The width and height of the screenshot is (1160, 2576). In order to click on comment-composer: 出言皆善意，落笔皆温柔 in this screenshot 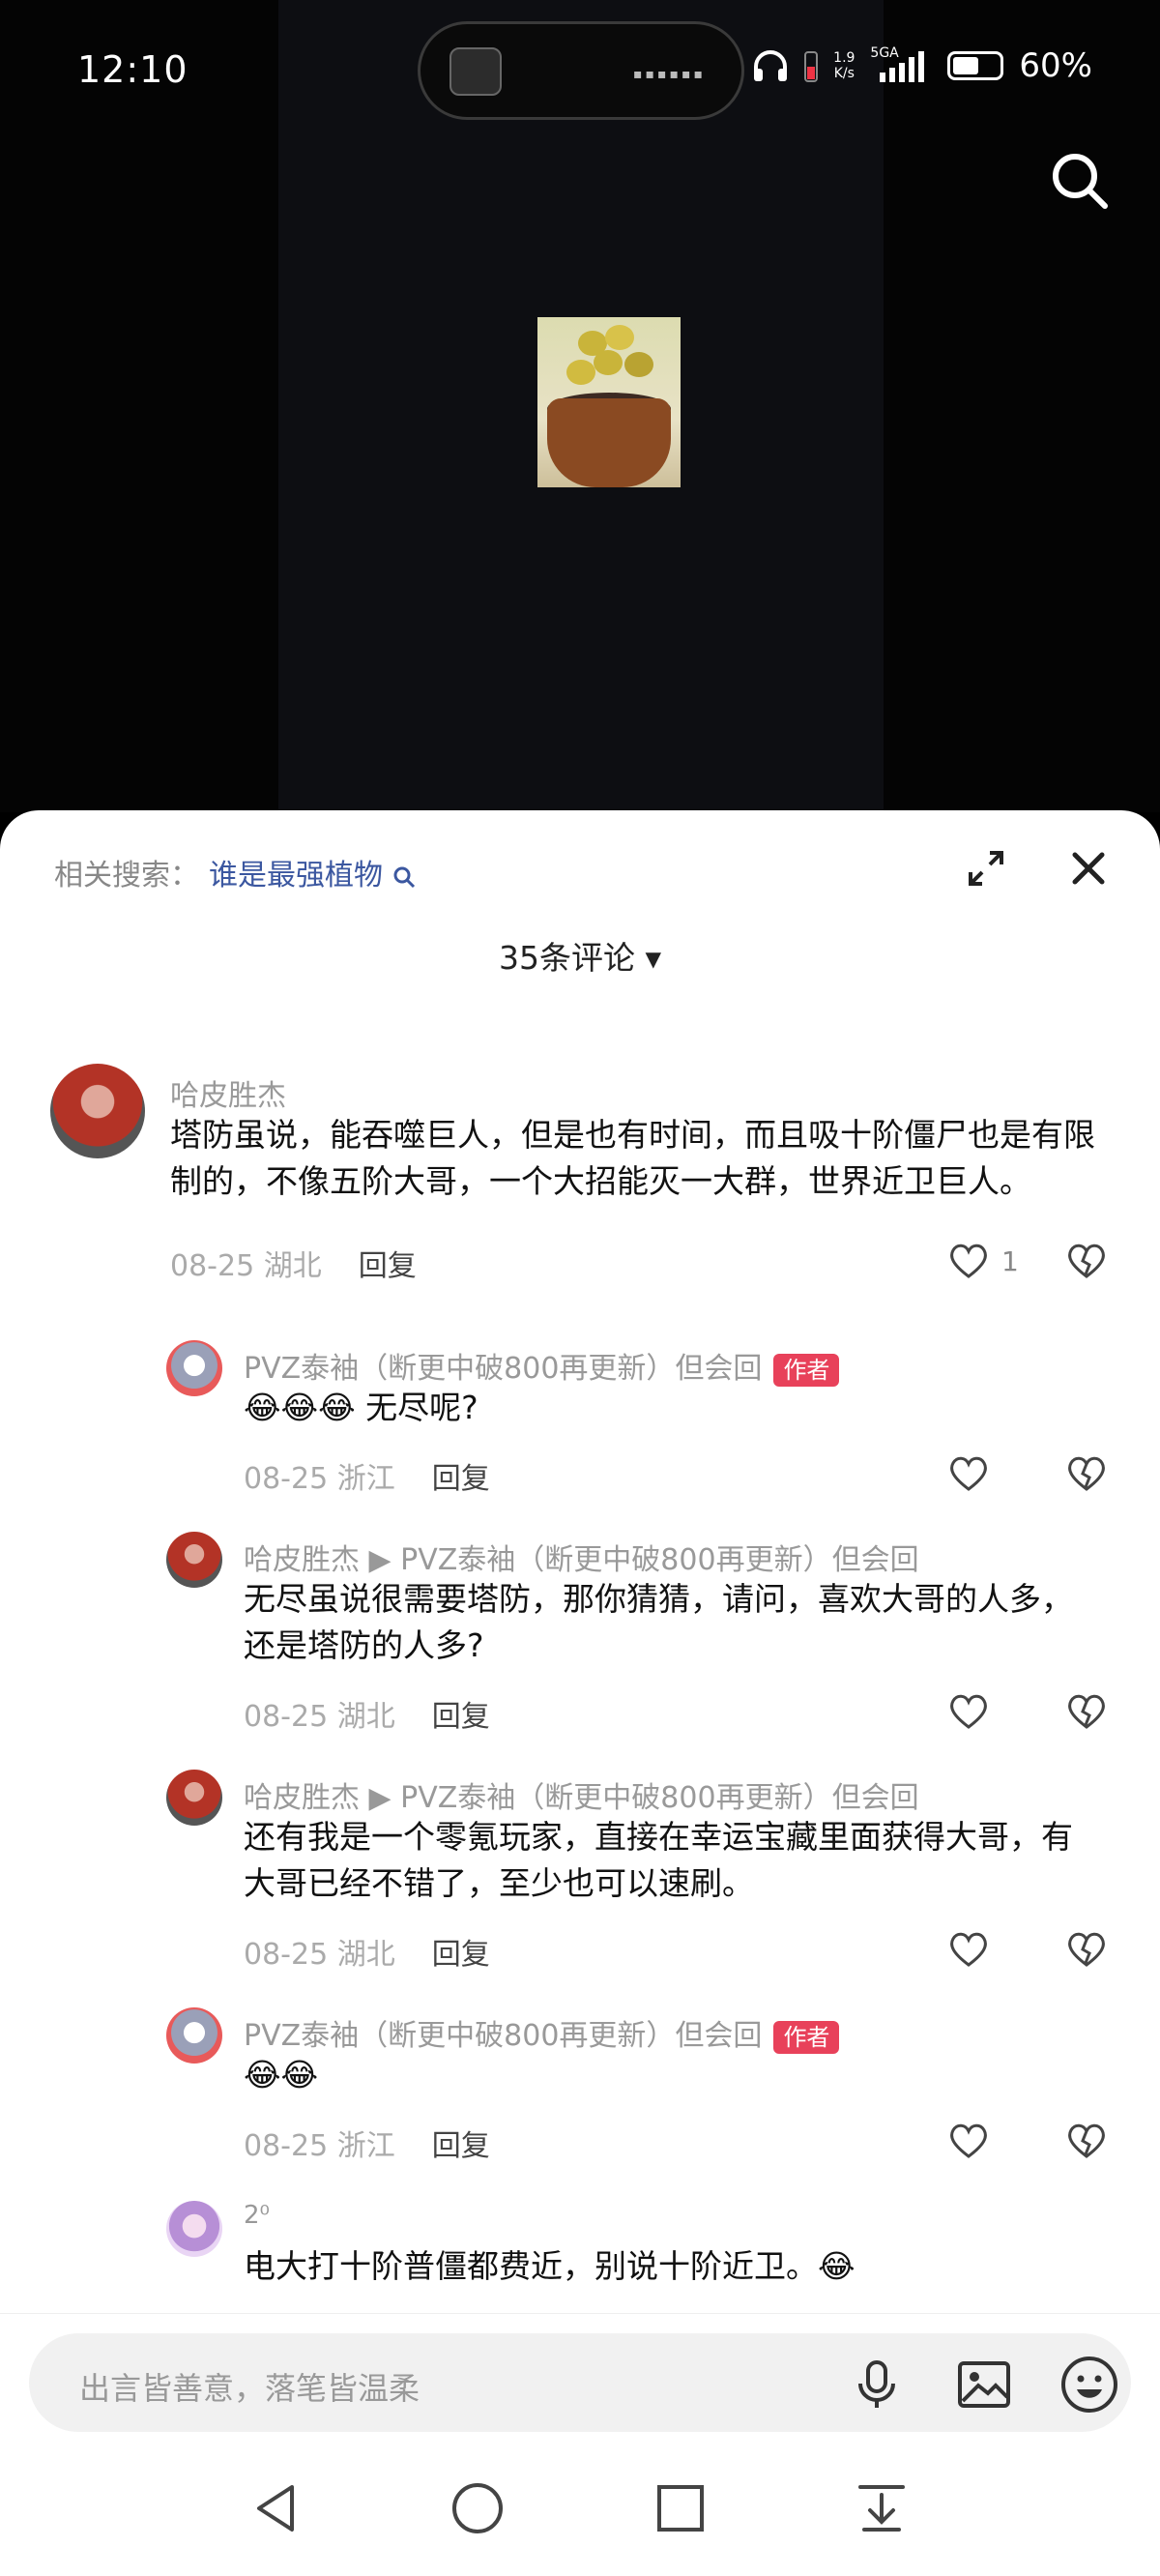, I will do `click(580, 2376)`.